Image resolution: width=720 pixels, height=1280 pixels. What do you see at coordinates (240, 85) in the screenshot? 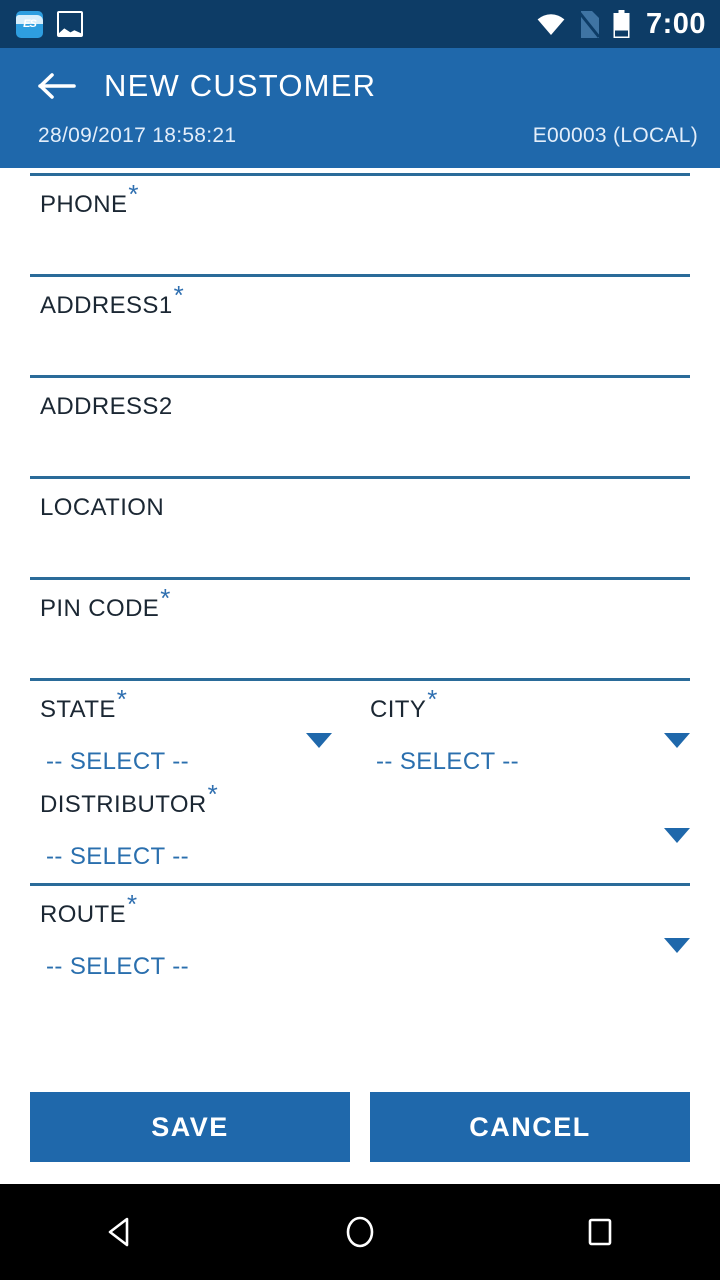
I see `page-title: NEW CUSTOMER` at bounding box center [240, 85].